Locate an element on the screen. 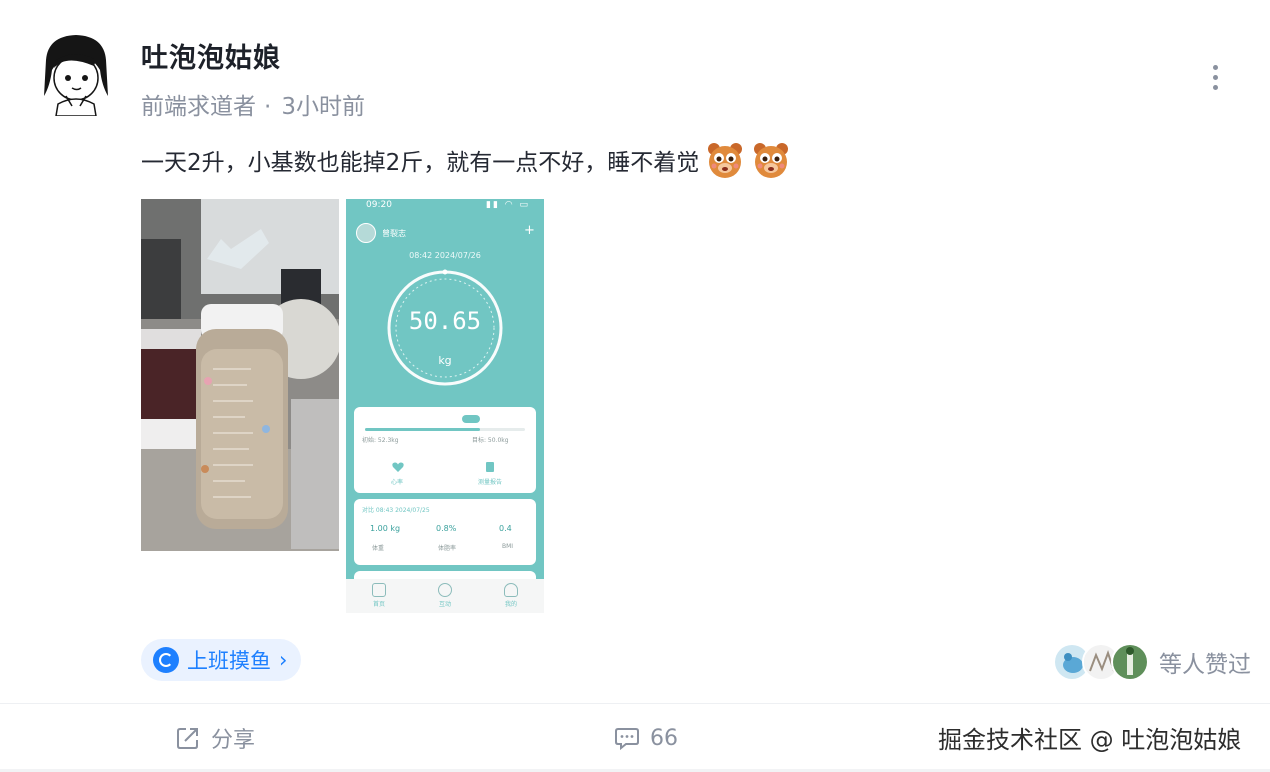 The height and width of the screenshot is (772, 1270). topic-label: 上班摸鱼 is located at coordinates (229, 661).